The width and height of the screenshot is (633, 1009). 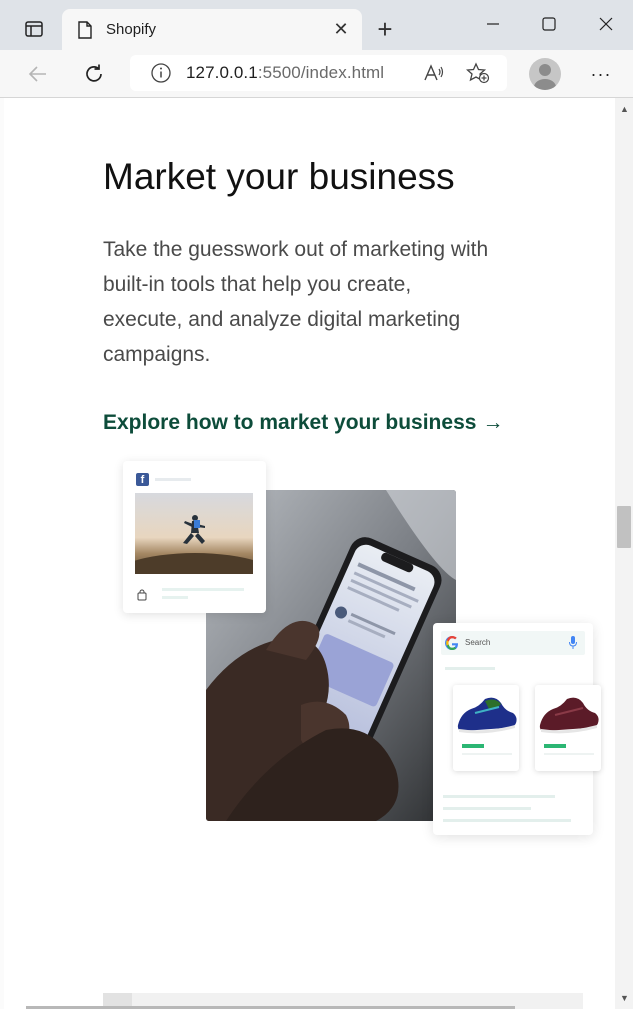 I want to click on google-icon, so click(x=452, y=643).